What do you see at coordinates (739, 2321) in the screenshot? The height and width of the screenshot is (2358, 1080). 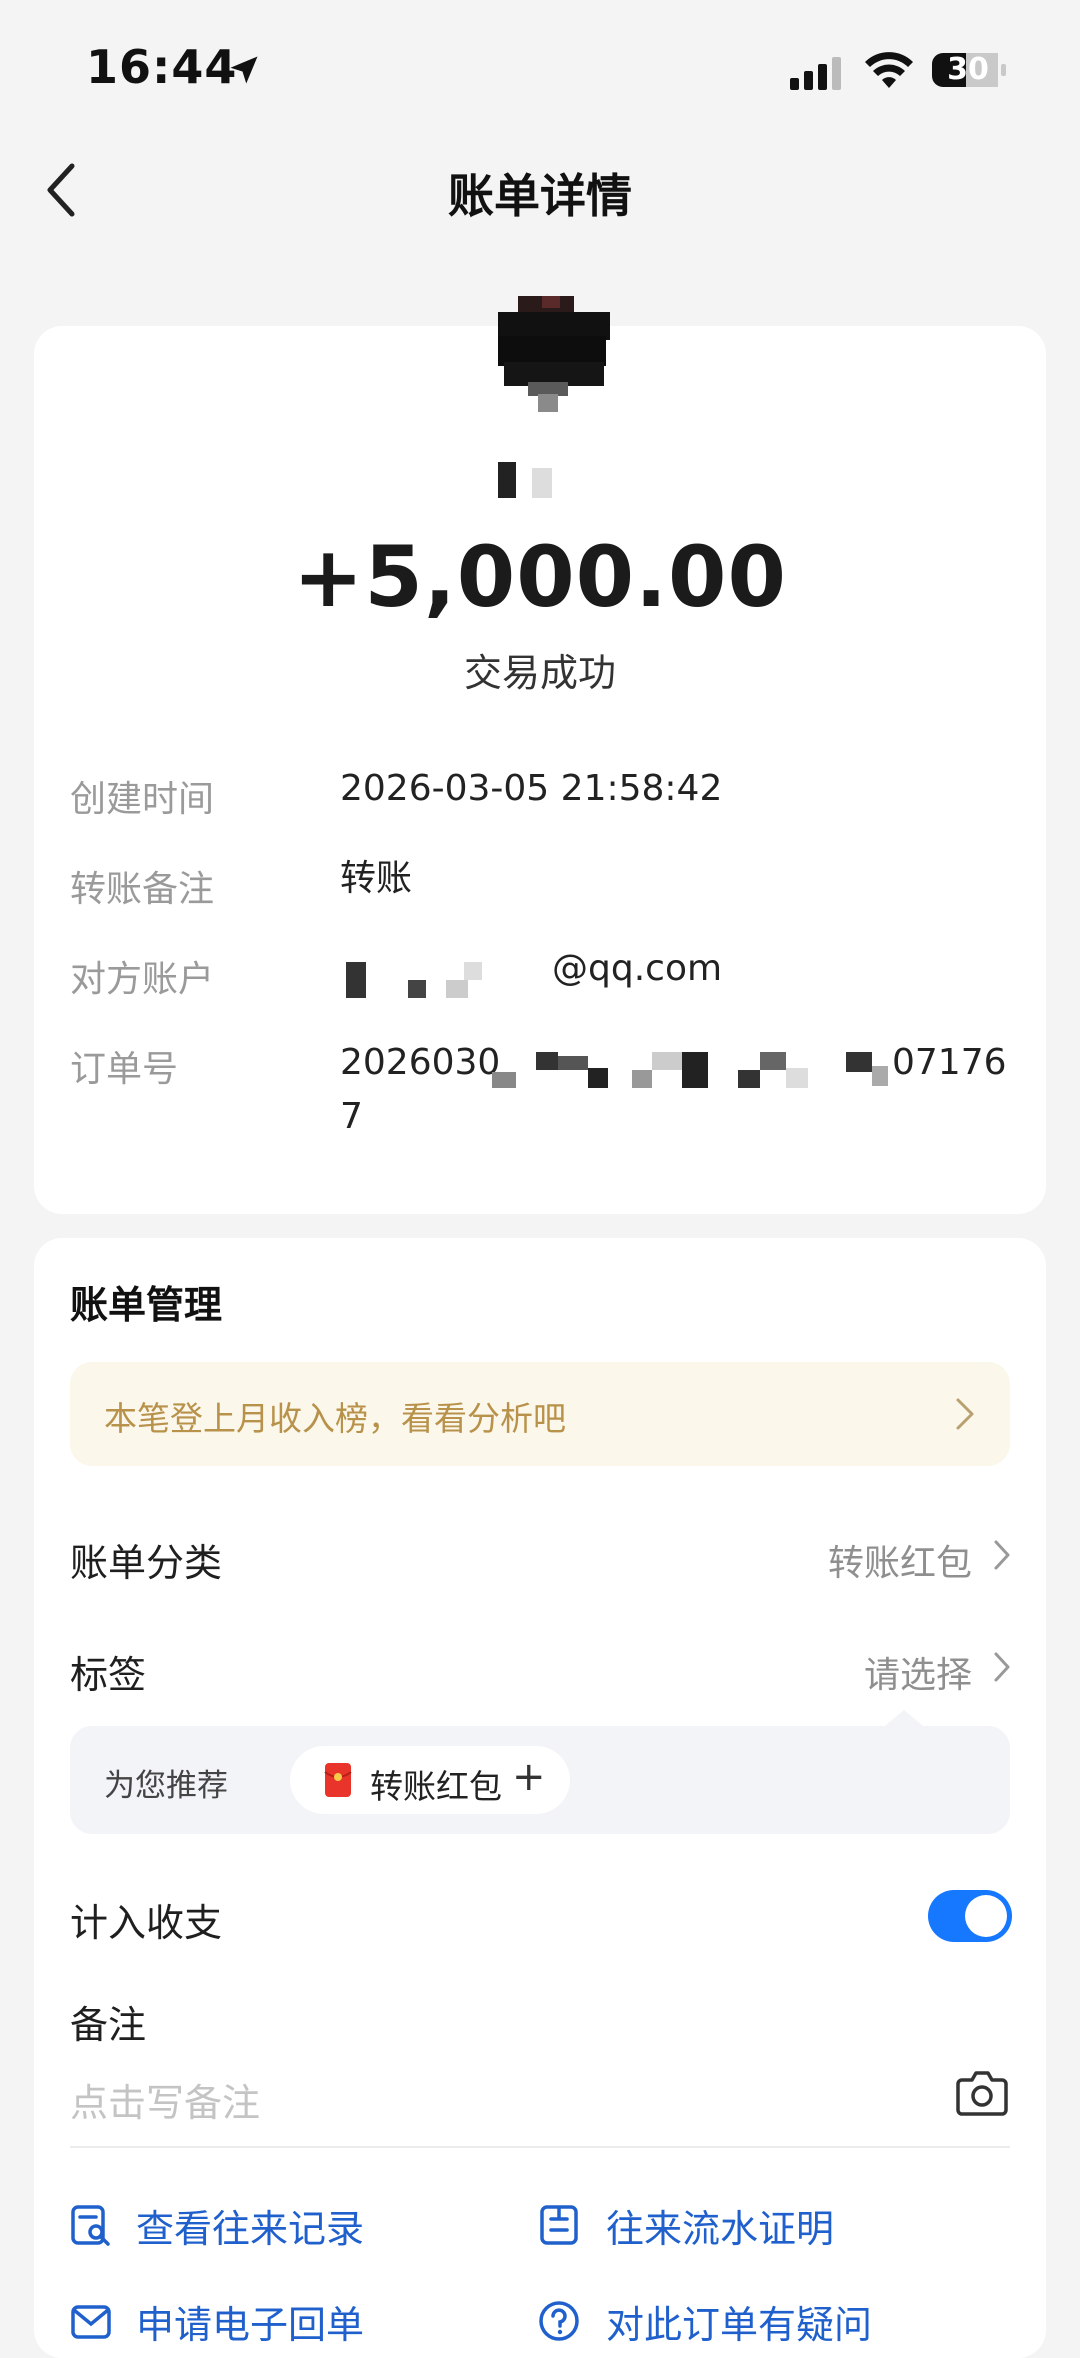 I see `order-question-link: 对此订单有疑问` at bounding box center [739, 2321].